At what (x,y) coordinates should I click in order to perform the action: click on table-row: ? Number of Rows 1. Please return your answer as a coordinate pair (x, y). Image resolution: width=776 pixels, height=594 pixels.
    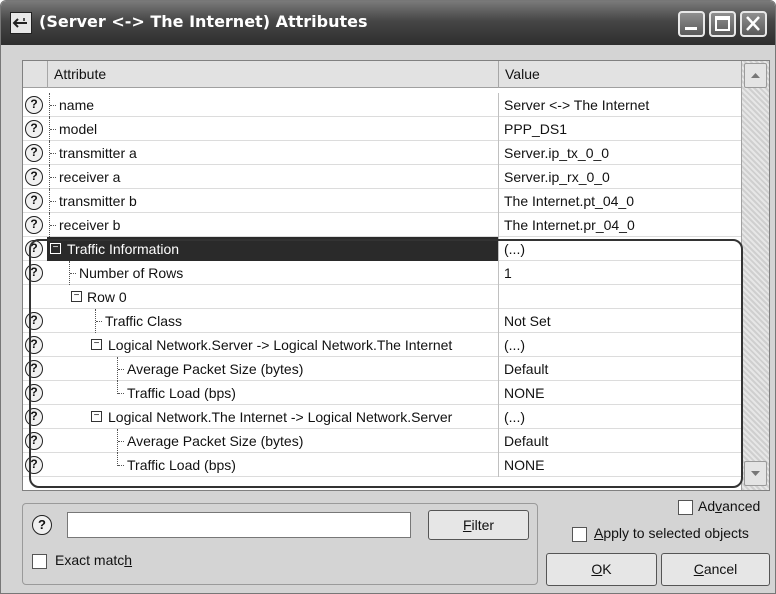
    Looking at the image, I should click on (382, 273).